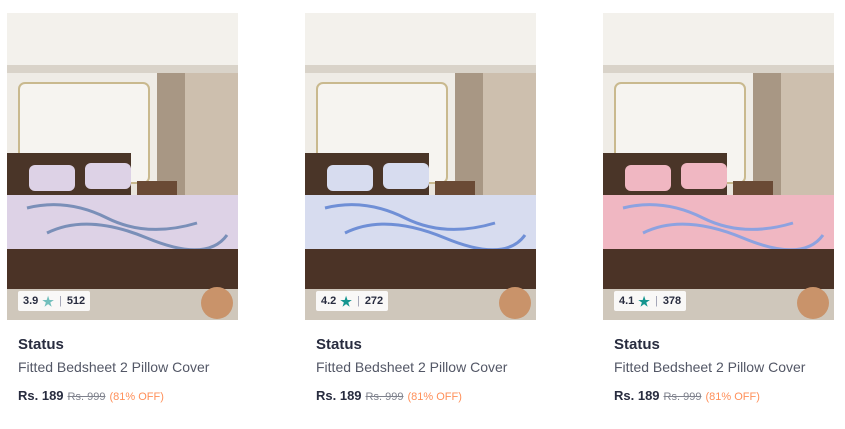 Image resolution: width=845 pixels, height=429 pixels. Describe the element at coordinates (627, 301) in the screenshot. I see `rating-value: 4.1` at that location.